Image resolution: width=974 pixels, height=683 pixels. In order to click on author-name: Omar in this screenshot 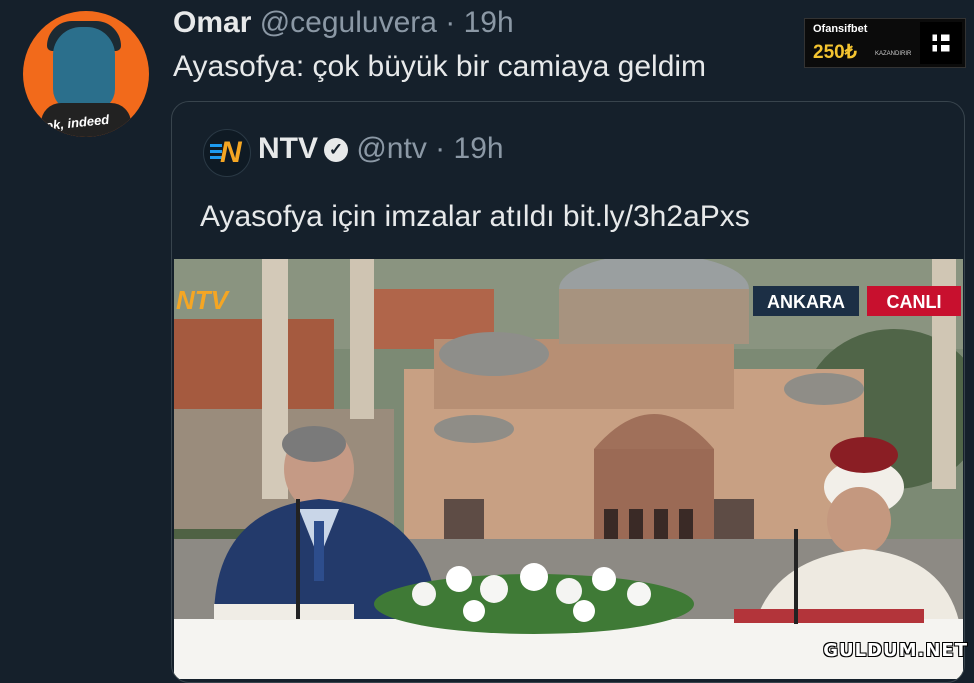, I will do `click(212, 22)`.